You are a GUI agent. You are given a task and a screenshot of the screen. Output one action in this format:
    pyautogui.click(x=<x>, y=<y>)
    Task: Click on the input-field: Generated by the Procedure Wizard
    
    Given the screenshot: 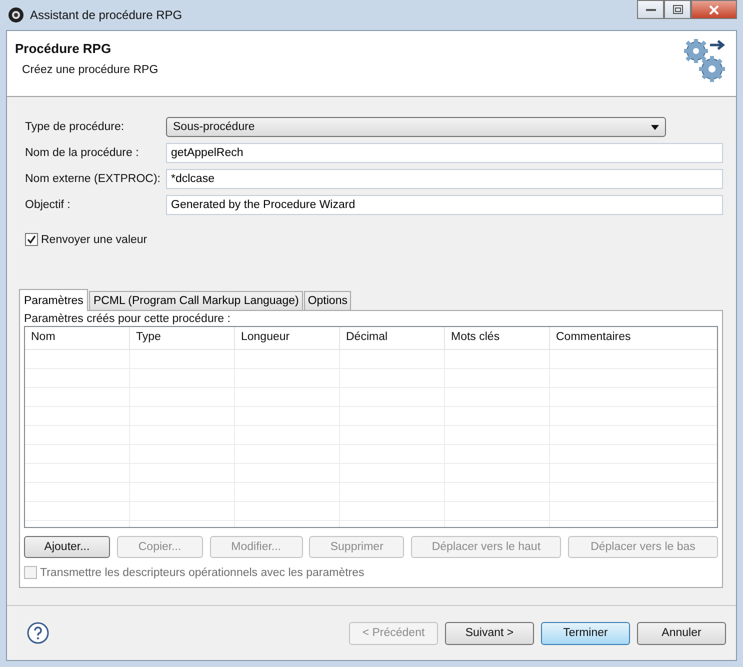 What is the action you would take?
    pyautogui.click(x=444, y=205)
    